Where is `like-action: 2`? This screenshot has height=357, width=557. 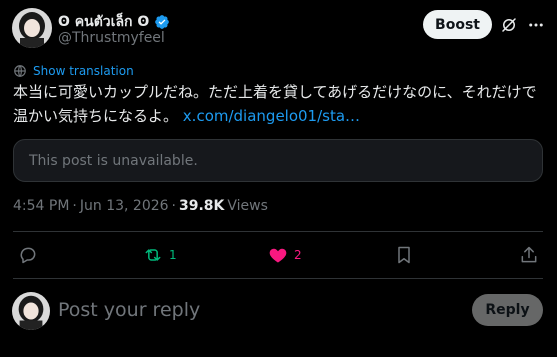
like-action: 2 is located at coordinates (285, 255).